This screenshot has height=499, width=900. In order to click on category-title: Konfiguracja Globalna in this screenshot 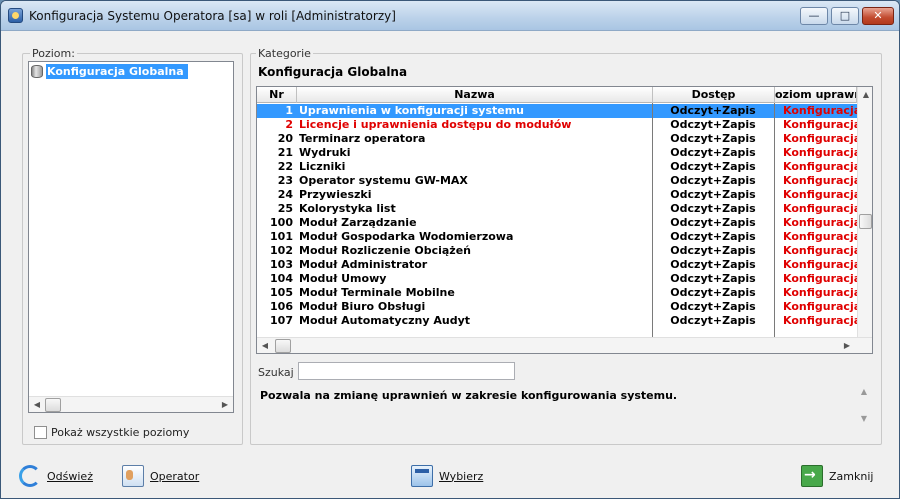, I will do `click(333, 72)`.